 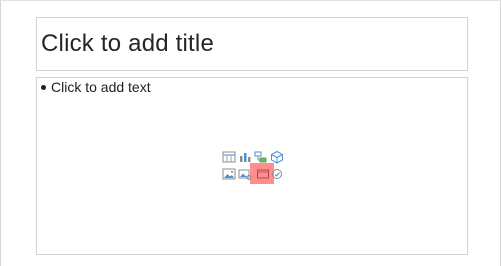 I want to click on bullet-dot, so click(x=43, y=87).